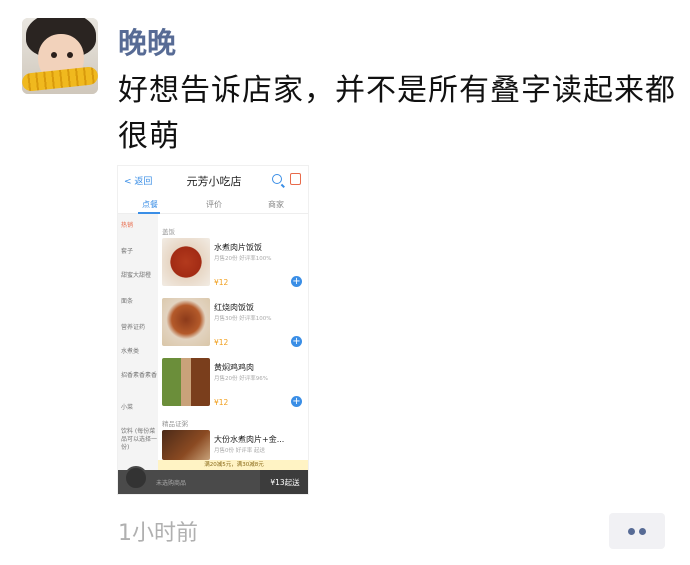 The image size is (690, 565). What do you see at coordinates (139, 226) in the screenshot?
I see `sidebar-item-hot: 热销` at bounding box center [139, 226].